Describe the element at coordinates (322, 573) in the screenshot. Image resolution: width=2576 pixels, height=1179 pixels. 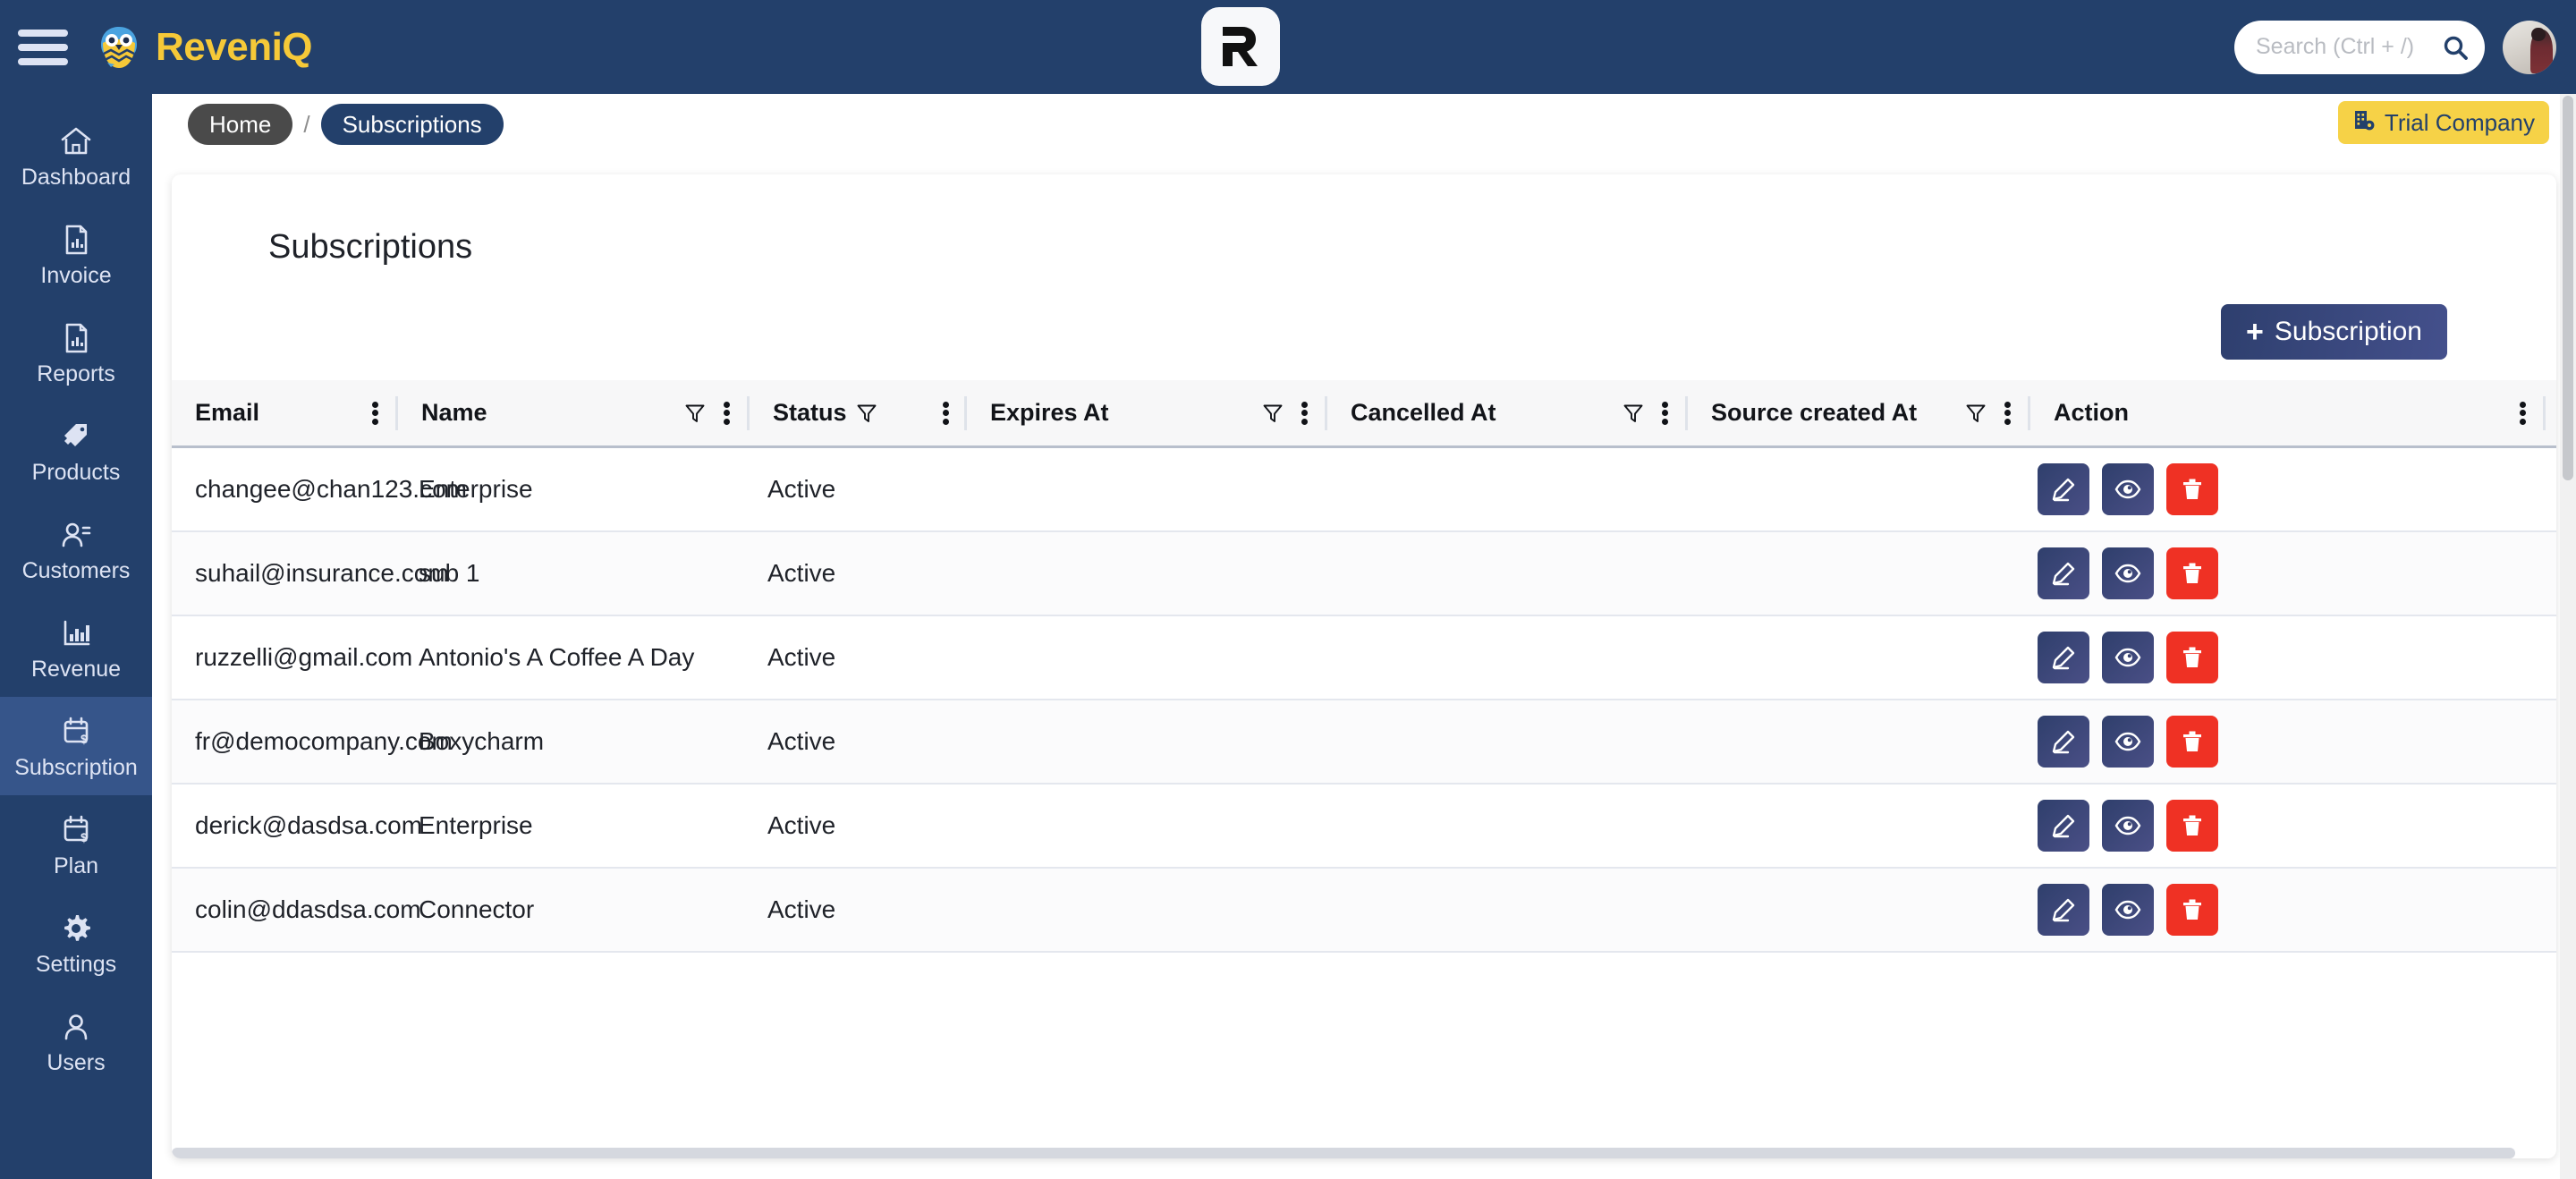
I see `cell-email: suhail@insurance.com` at that location.